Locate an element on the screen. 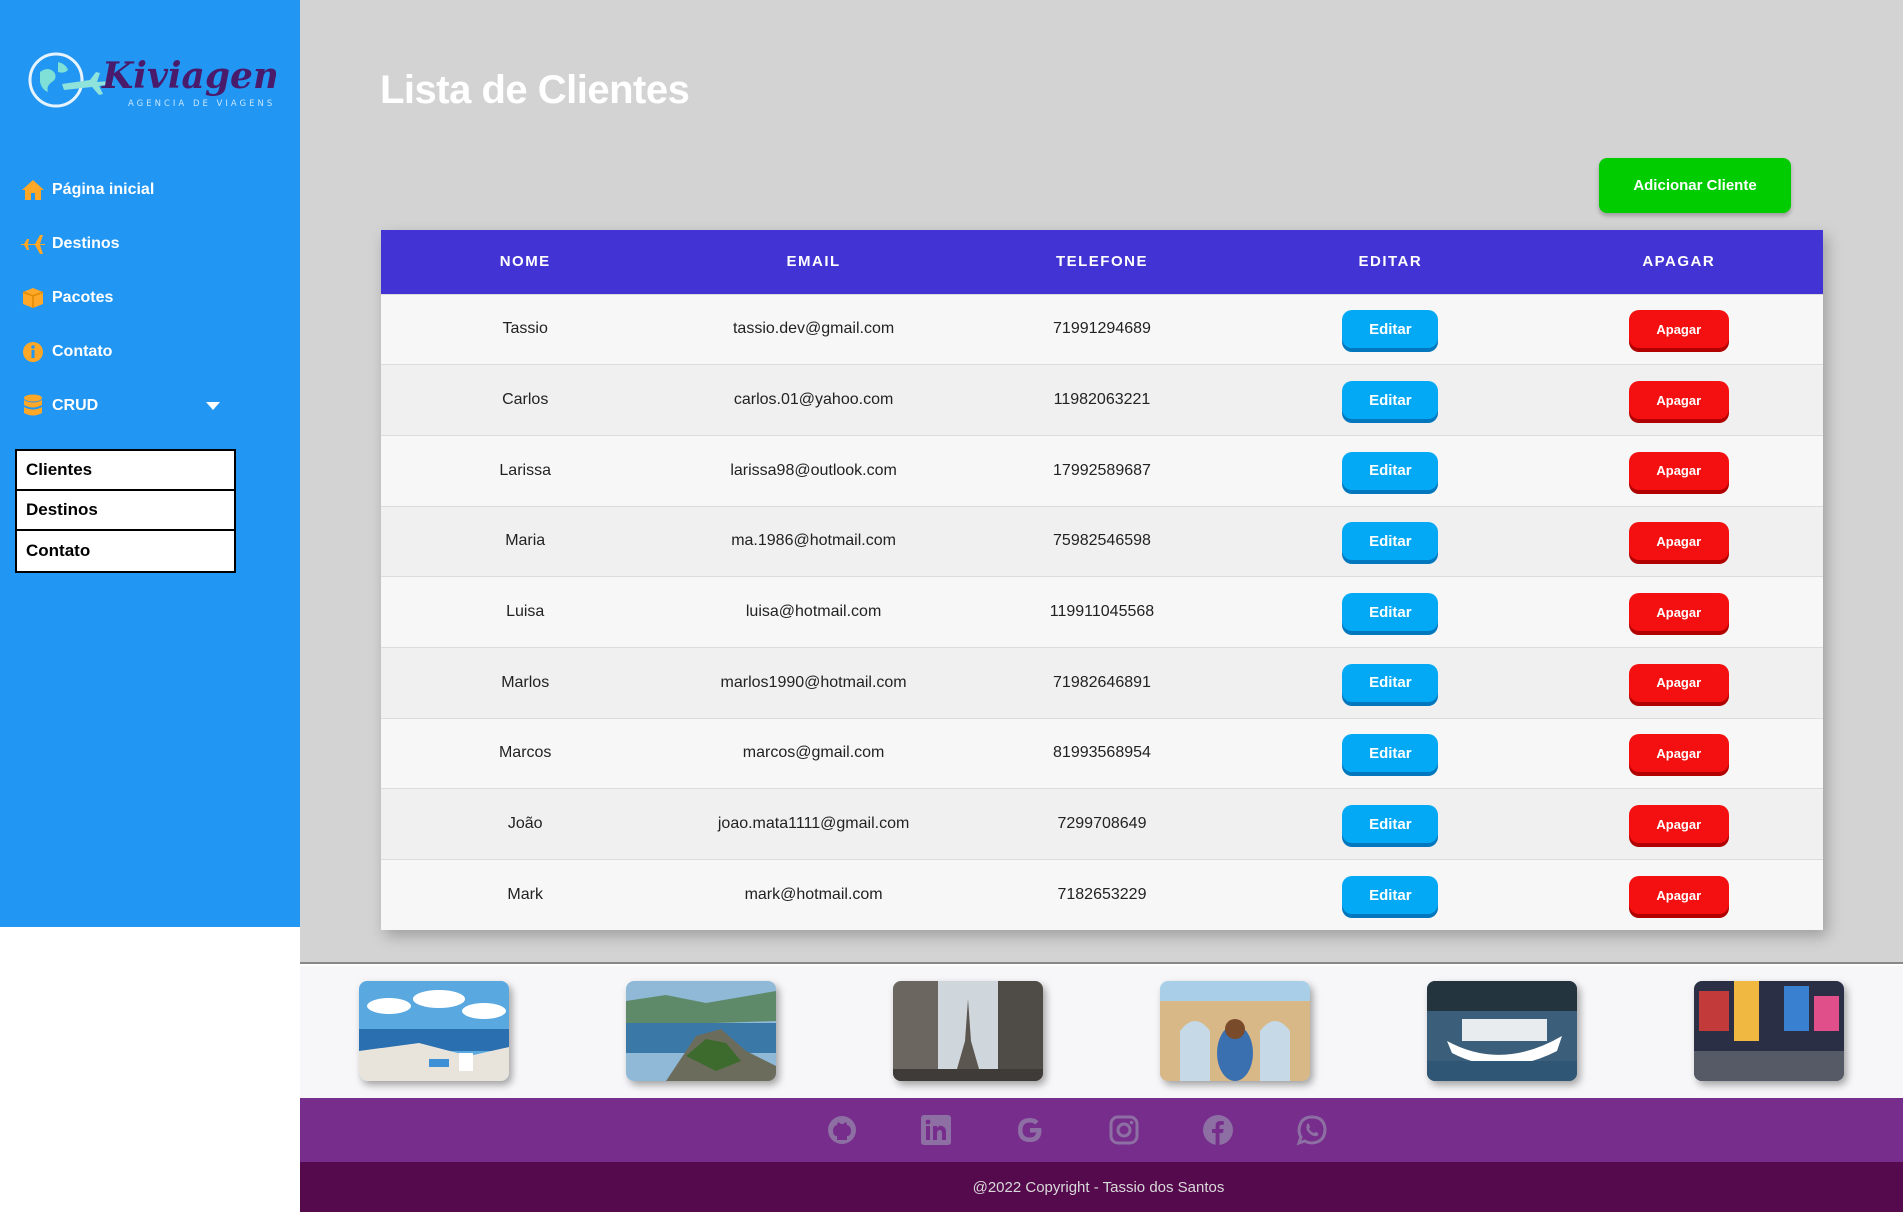  airplane-icon is located at coordinates (33, 244).